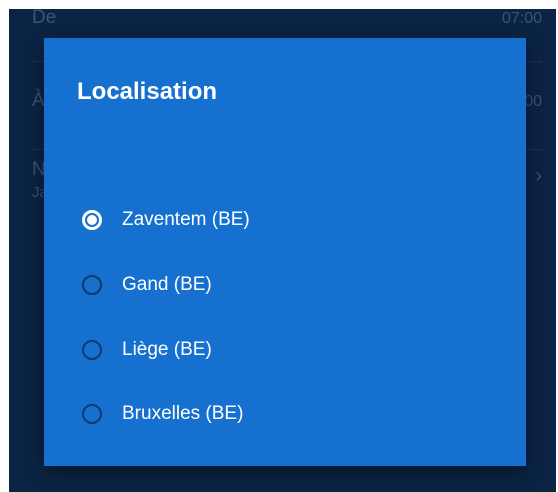  Describe the element at coordinates (183, 413) in the screenshot. I see `location-option-label: Bruxelles (BE)` at that location.